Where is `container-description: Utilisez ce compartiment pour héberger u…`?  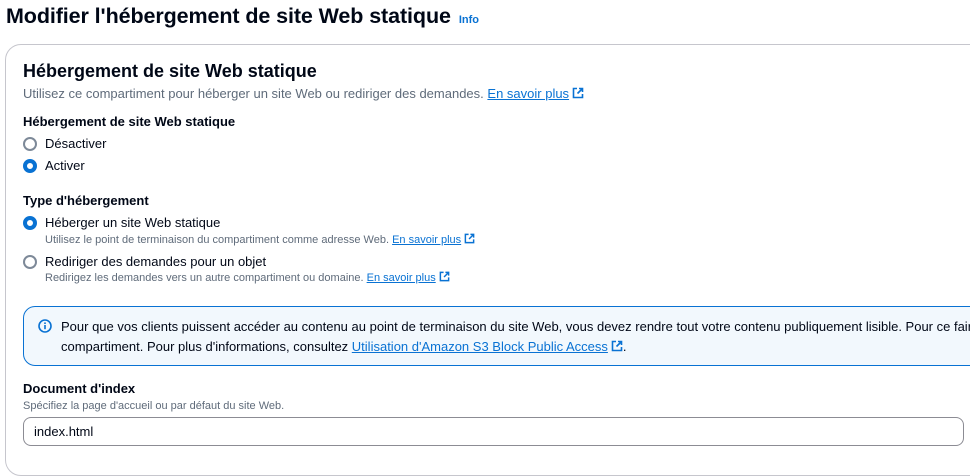
container-description: Utilisez ce compartiment pour héberger u… is located at coordinates (303, 93).